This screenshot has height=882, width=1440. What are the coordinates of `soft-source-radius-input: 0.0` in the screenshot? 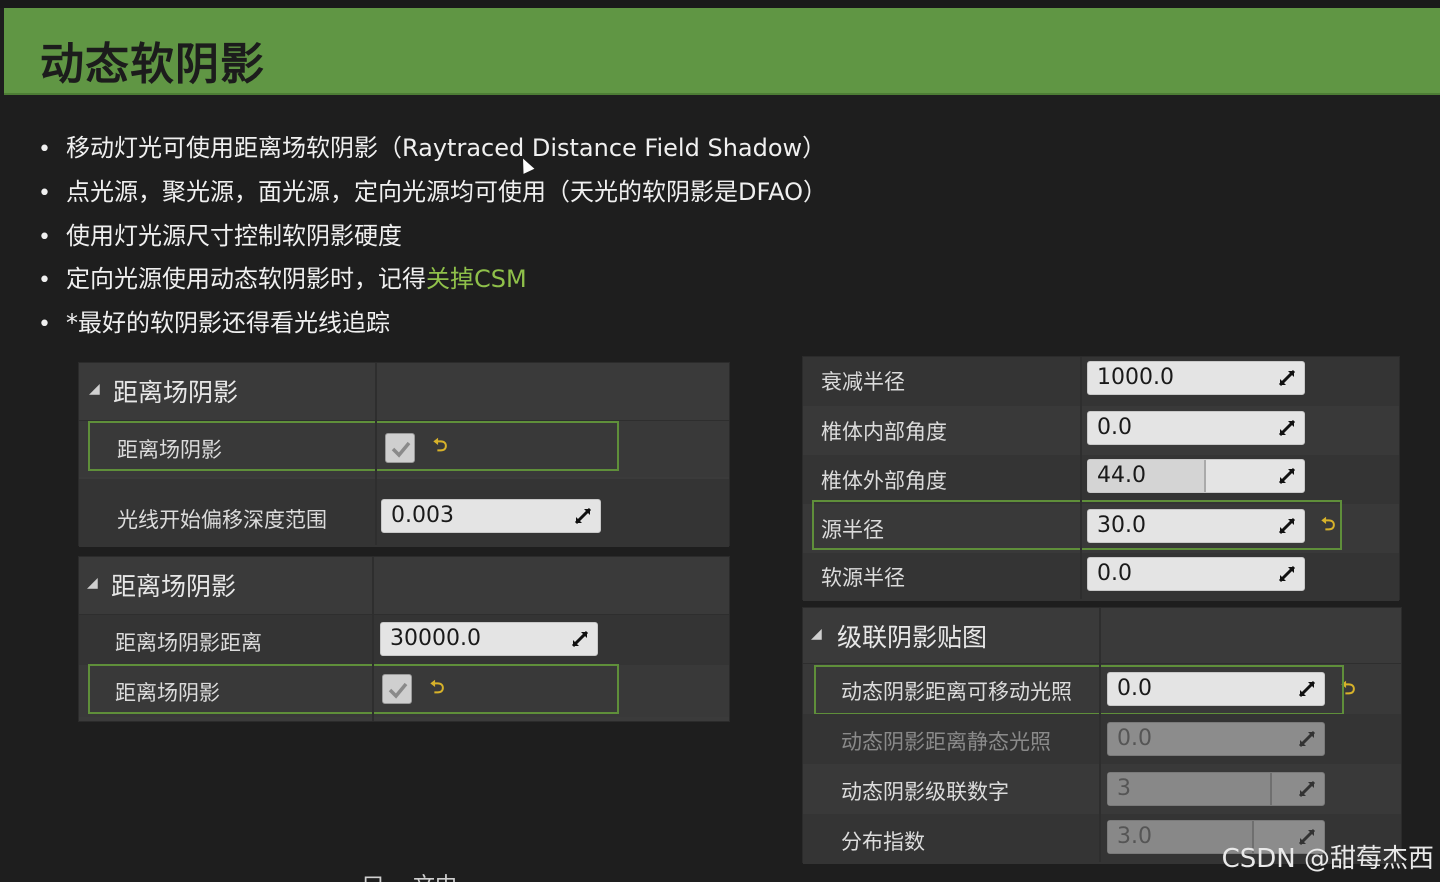 It's located at (1196, 574).